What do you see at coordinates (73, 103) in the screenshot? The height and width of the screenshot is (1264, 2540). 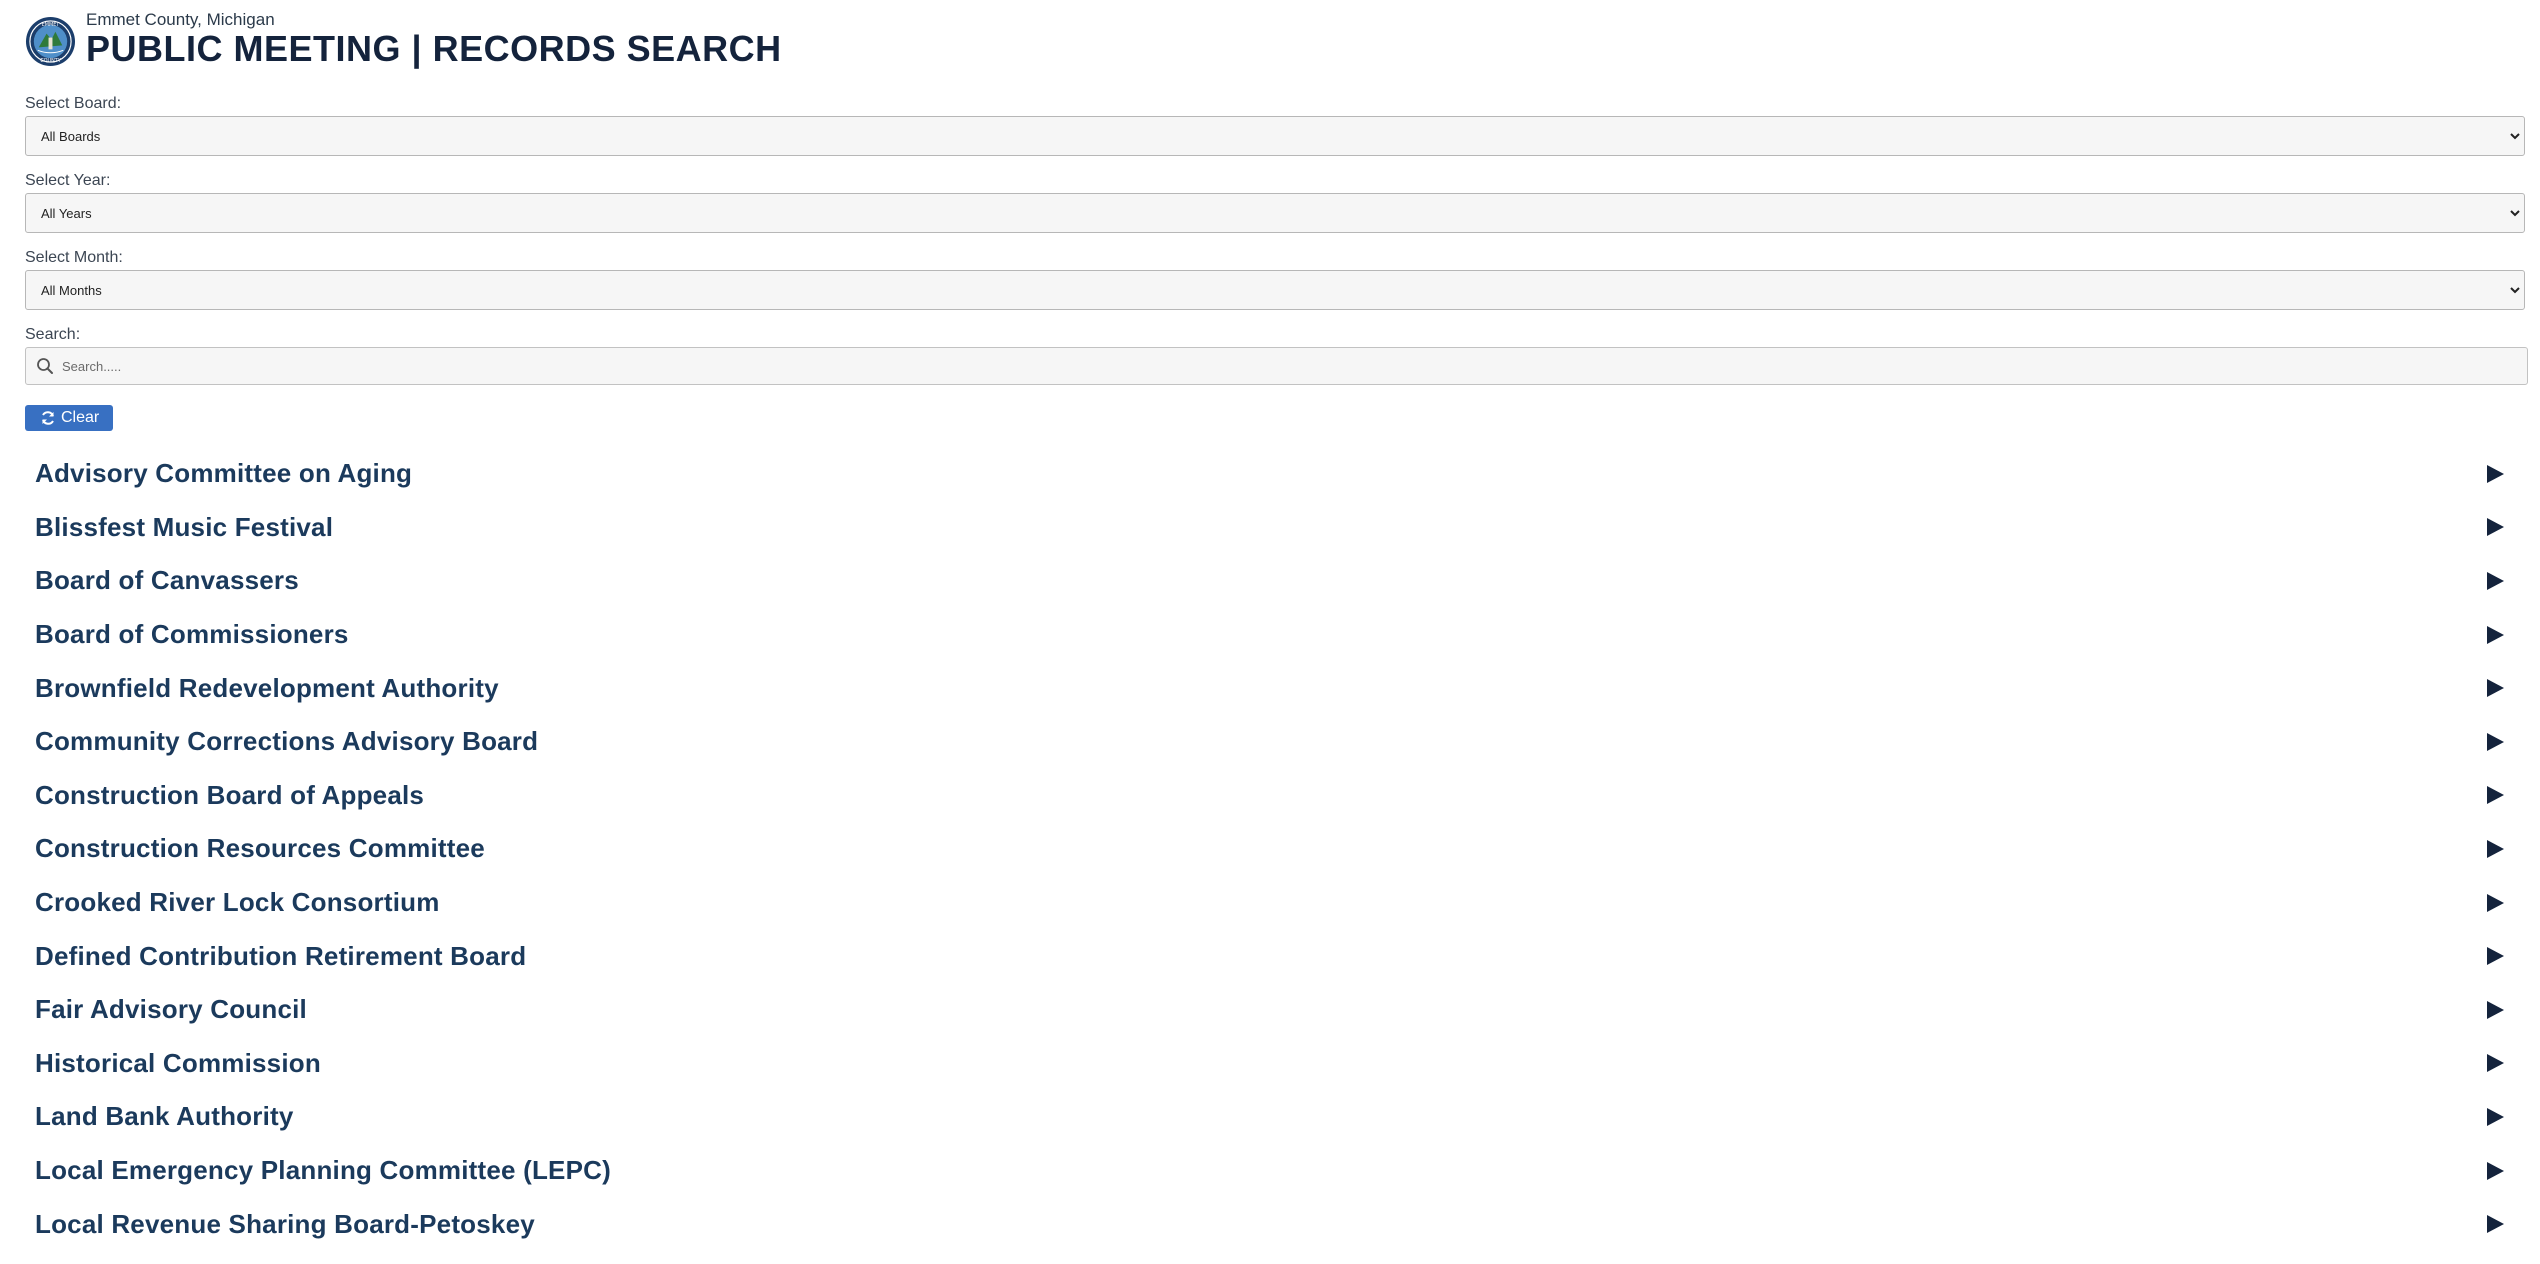 I see `select-board-label: Select Board:` at bounding box center [73, 103].